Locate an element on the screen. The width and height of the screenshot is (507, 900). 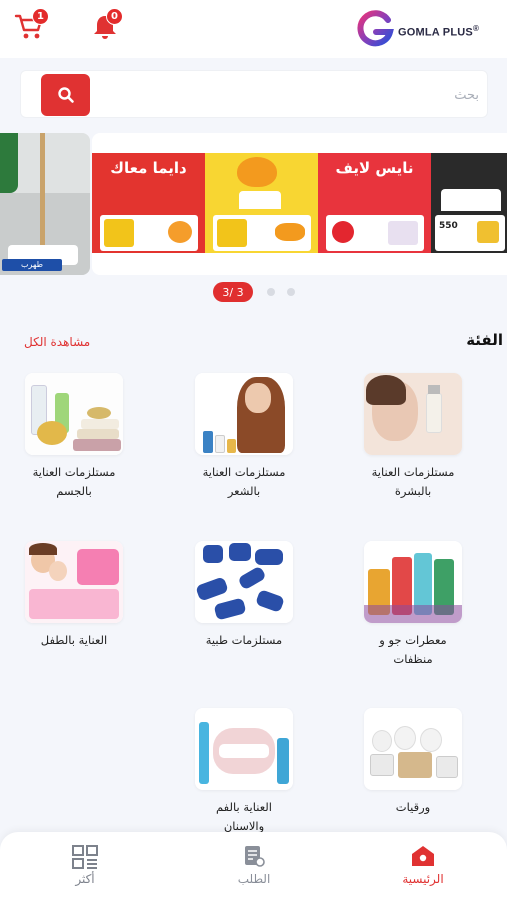
banner-panel-mango is located at coordinates (261, 203).